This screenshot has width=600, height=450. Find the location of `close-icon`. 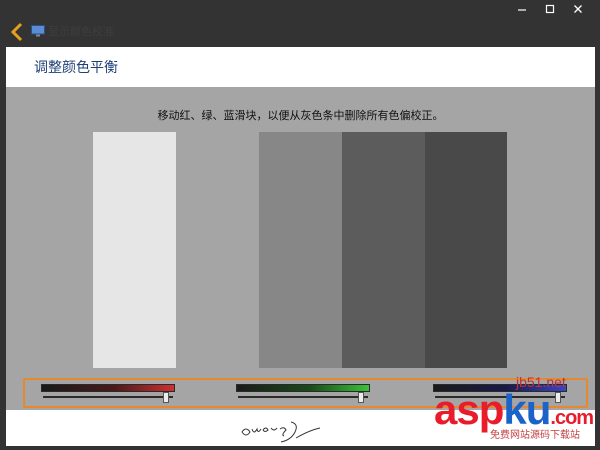

close-icon is located at coordinates (578, 9).